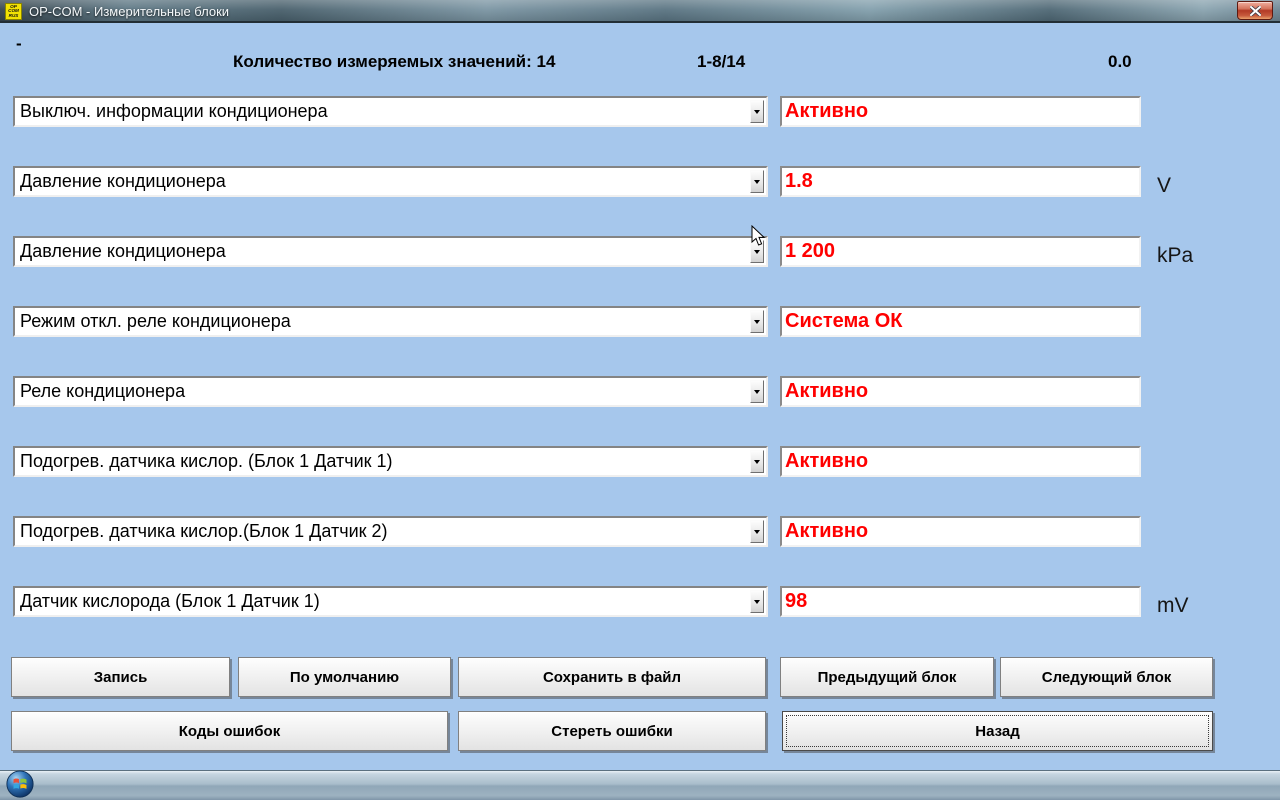 The width and height of the screenshot is (1280, 800). I want to click on app-icon: OP COM RUS, so click(13, 11).